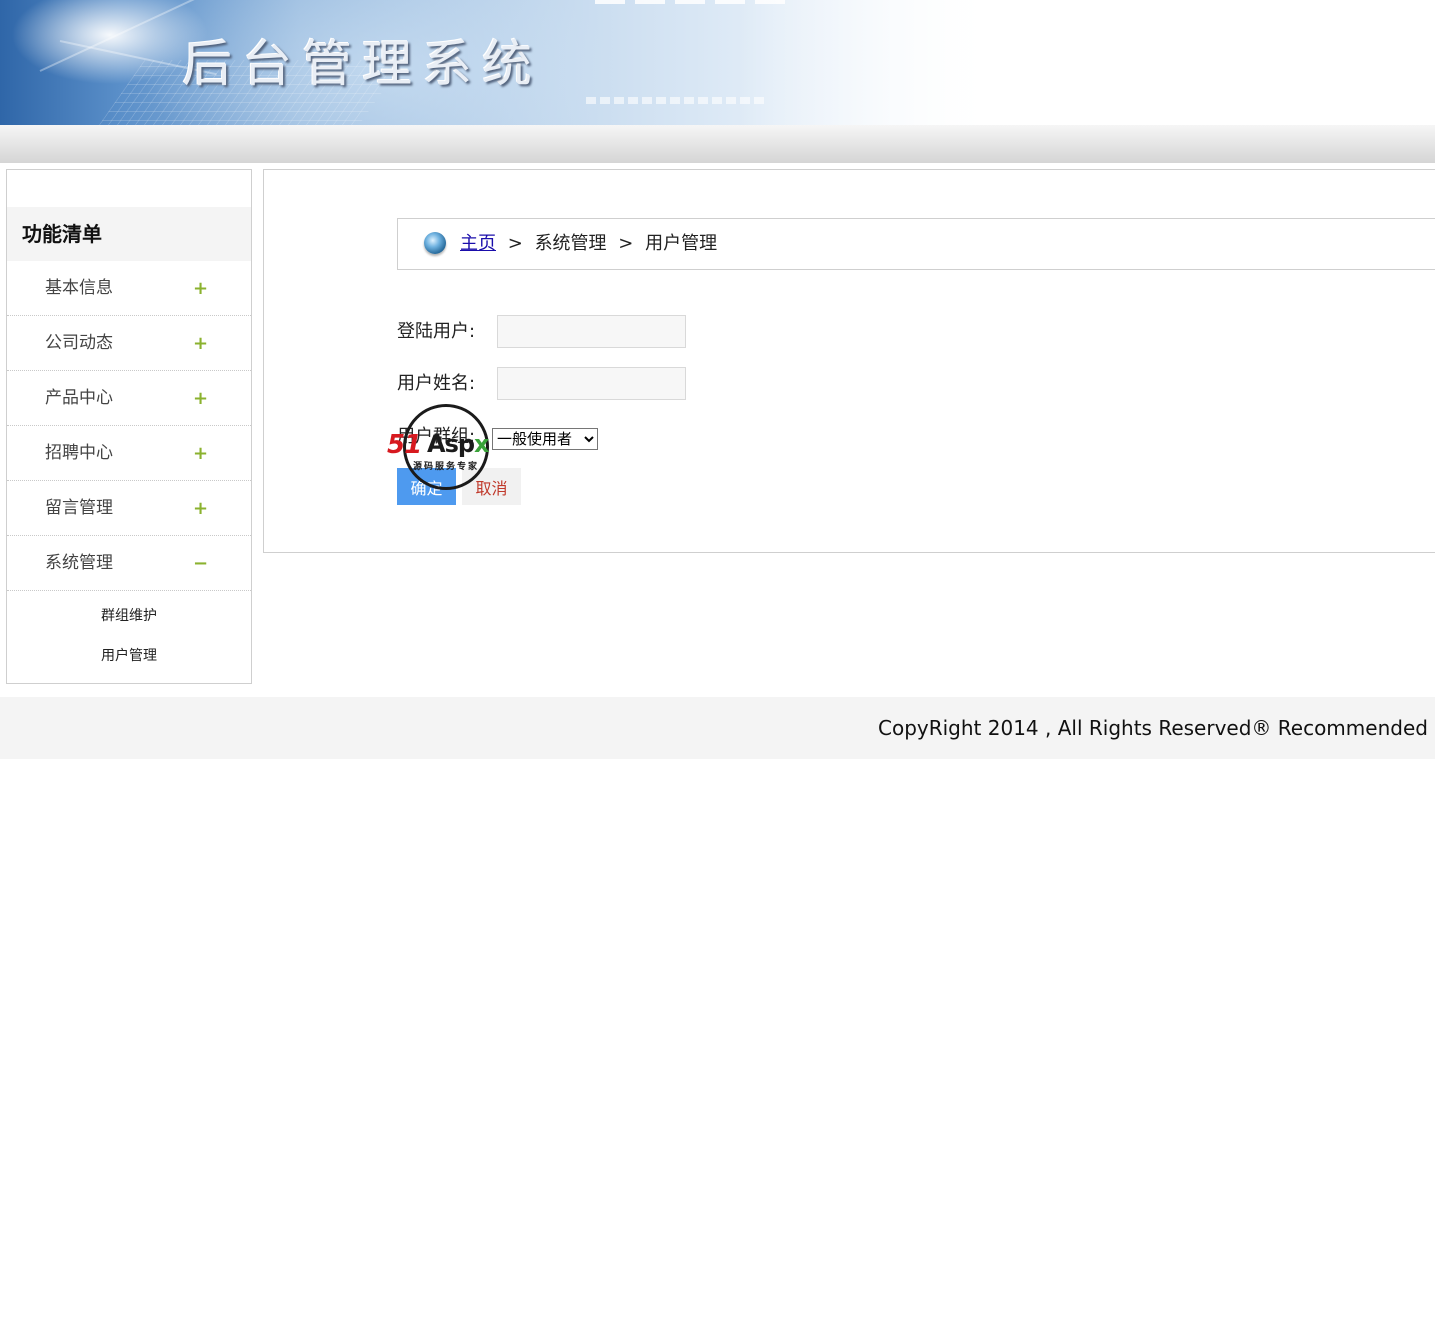 Image resolution: width=1435 pixels, height=1321 pixels. Describe the element at coordinates (129, 288) in the screenshot. I see `sidebar-item-basic-info: 基本信息 +` at that location.